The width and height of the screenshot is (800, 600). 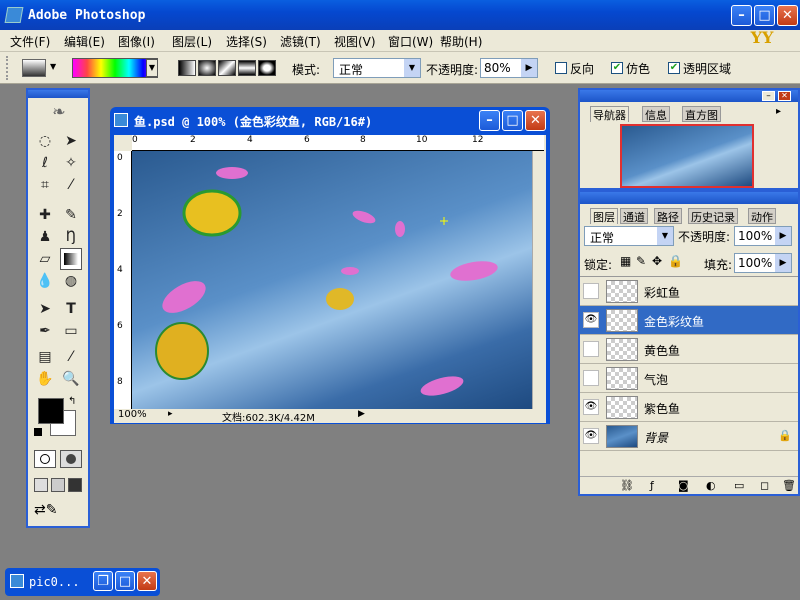 I want to click on tab-history: 历史记录, so click(x=713, y=216).